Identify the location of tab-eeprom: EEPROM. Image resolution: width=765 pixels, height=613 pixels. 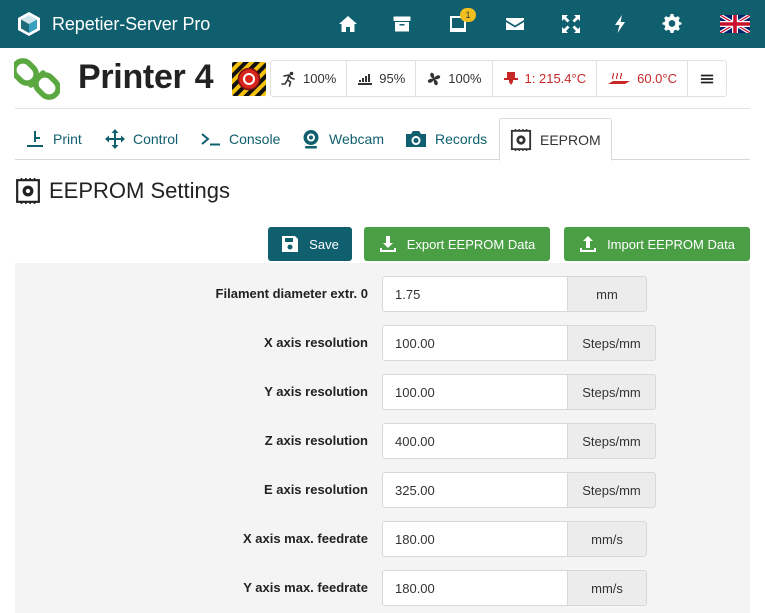
(555, 139).